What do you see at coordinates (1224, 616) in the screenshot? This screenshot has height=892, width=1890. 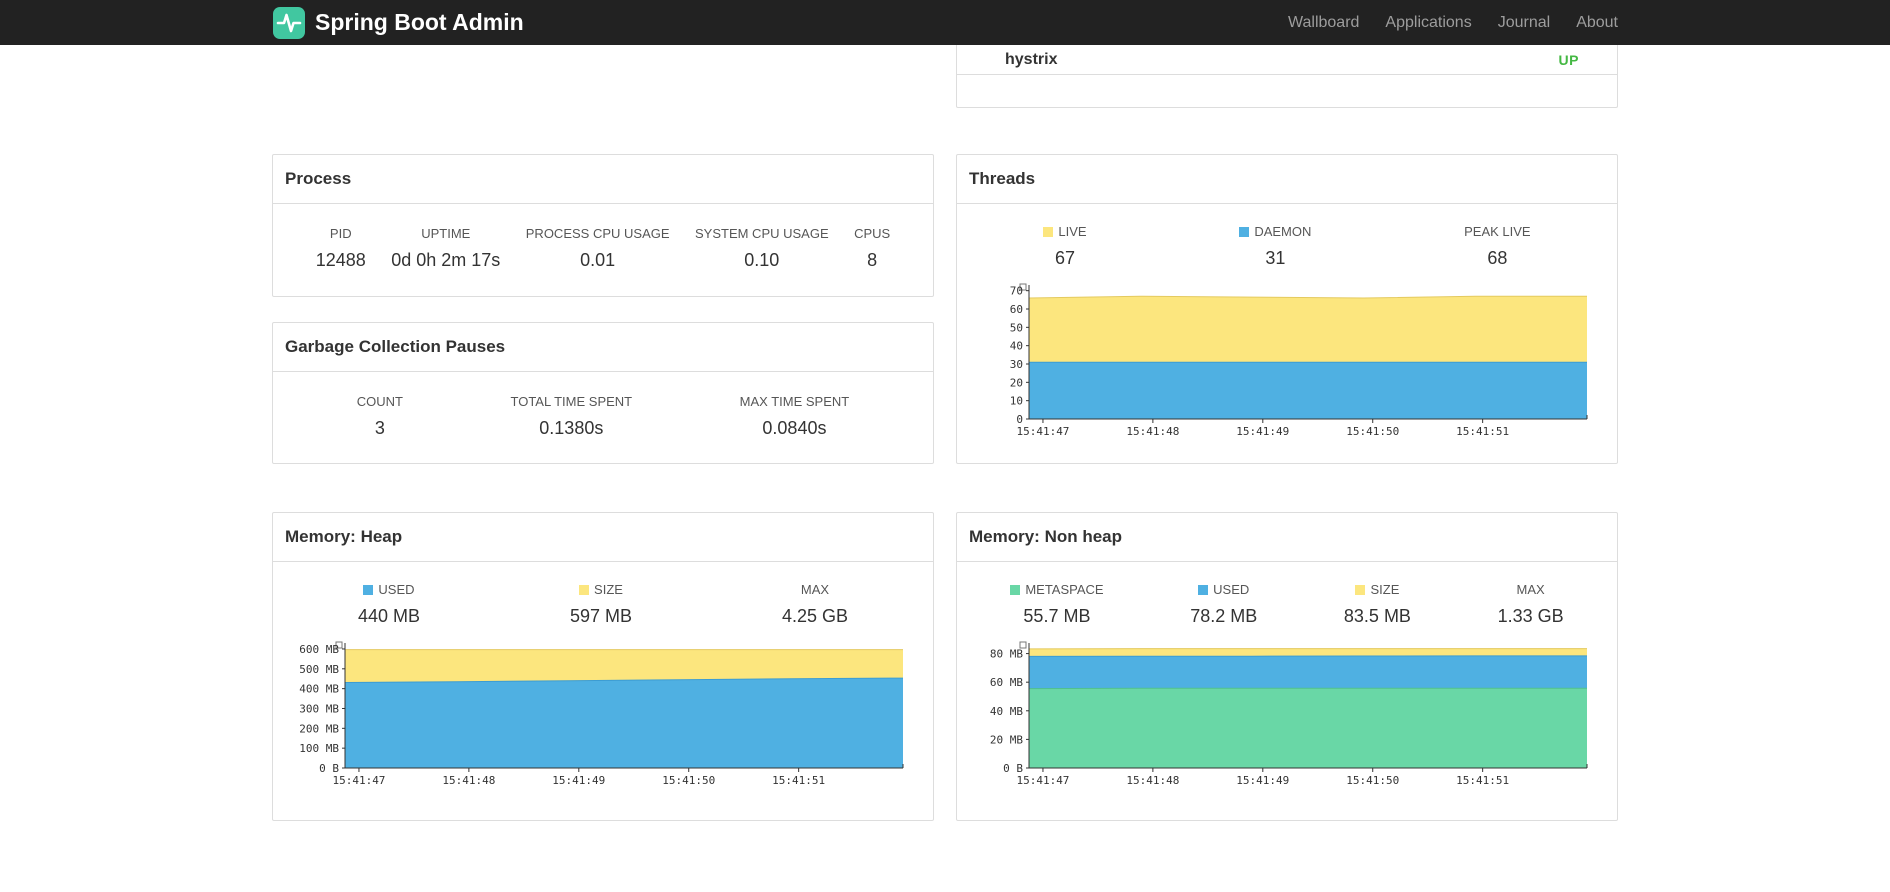 I see `metric-value: 78.2 MB` at bounding box center [1224, 616].